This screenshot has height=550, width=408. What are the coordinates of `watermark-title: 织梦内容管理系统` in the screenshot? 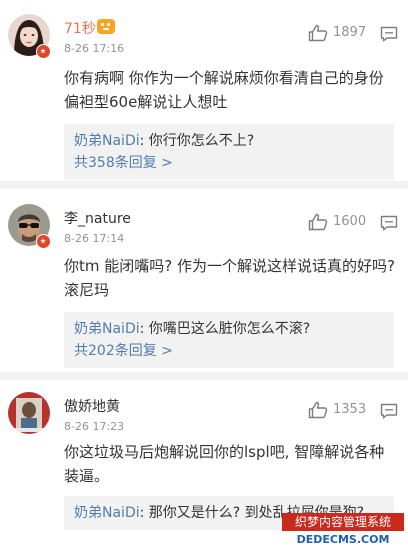 It's located at (343, 522).